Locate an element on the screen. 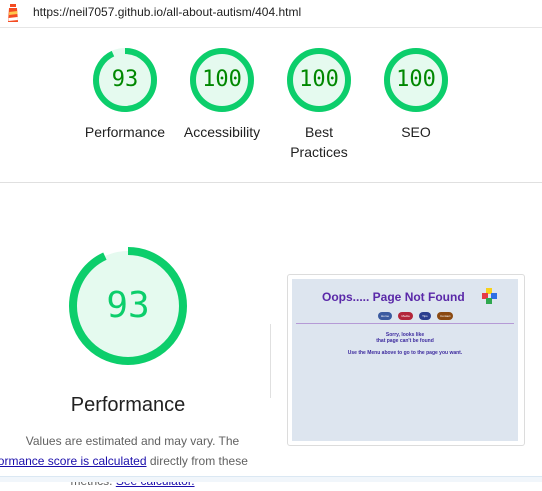 Image resolution: width=542 pixels, height=491 pixels. best-practices-score: 100 is located at coordinates (319, 79).